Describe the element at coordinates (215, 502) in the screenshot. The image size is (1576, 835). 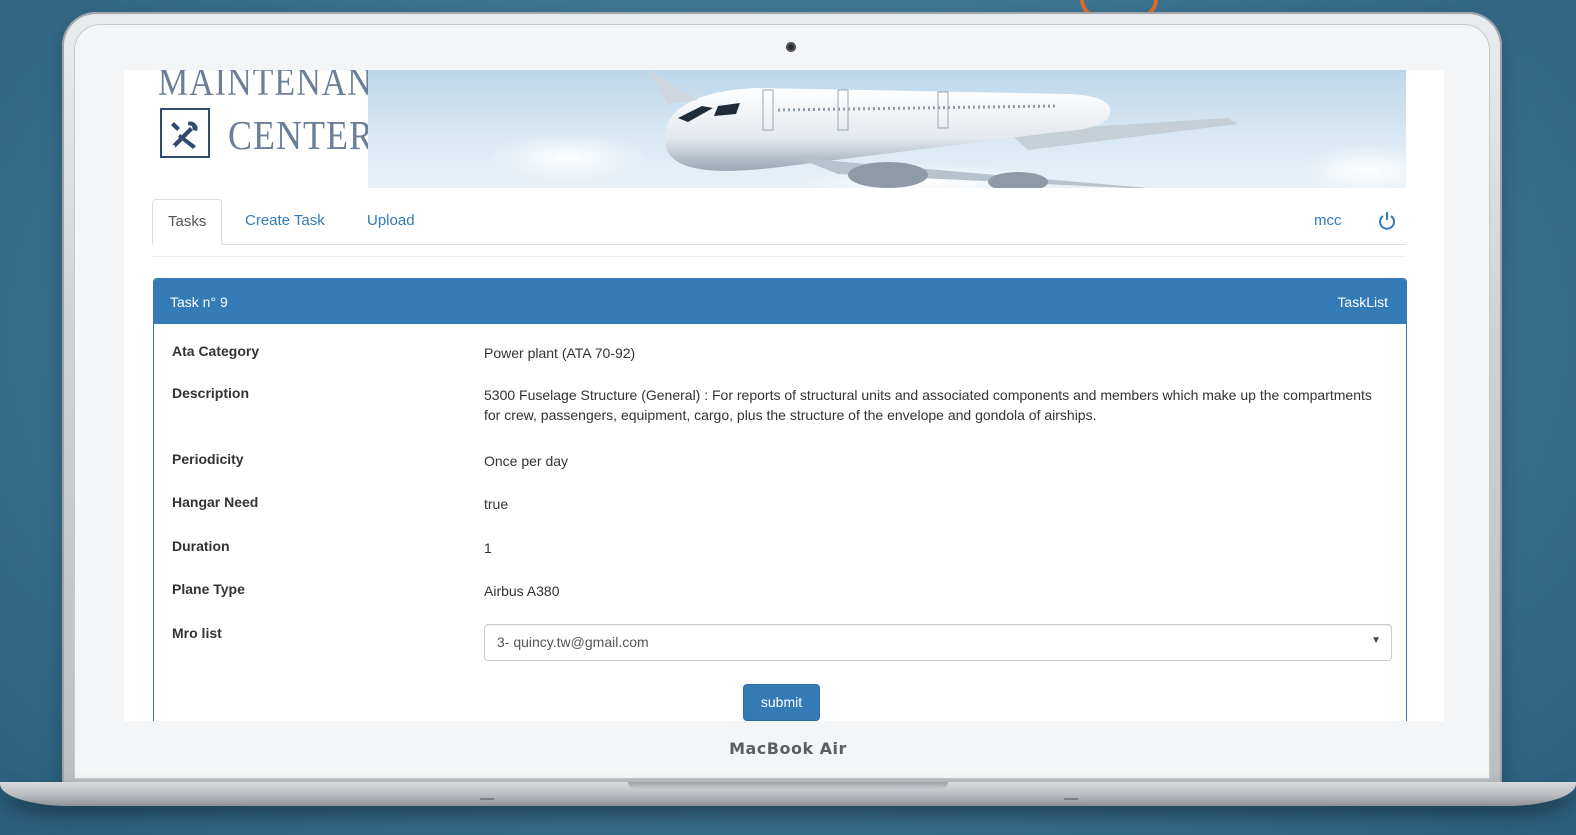
I see `field-label: Hangar Need` at that location.